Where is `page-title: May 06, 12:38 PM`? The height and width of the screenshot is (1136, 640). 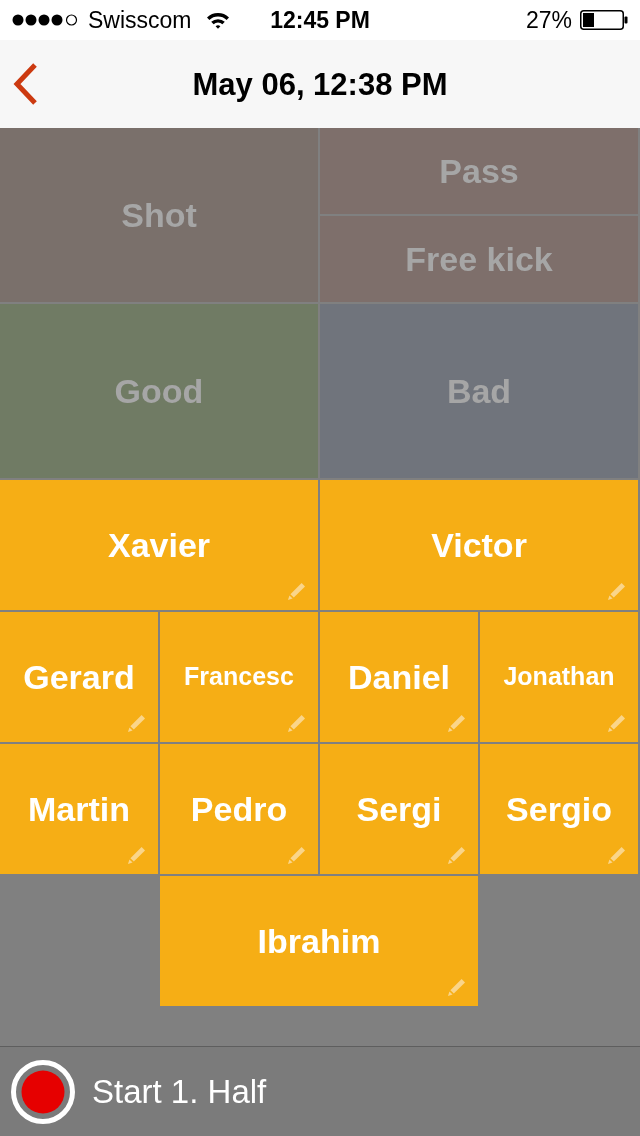
page-title: May 06, 12:38 PM is located at coordinates (320, 84).